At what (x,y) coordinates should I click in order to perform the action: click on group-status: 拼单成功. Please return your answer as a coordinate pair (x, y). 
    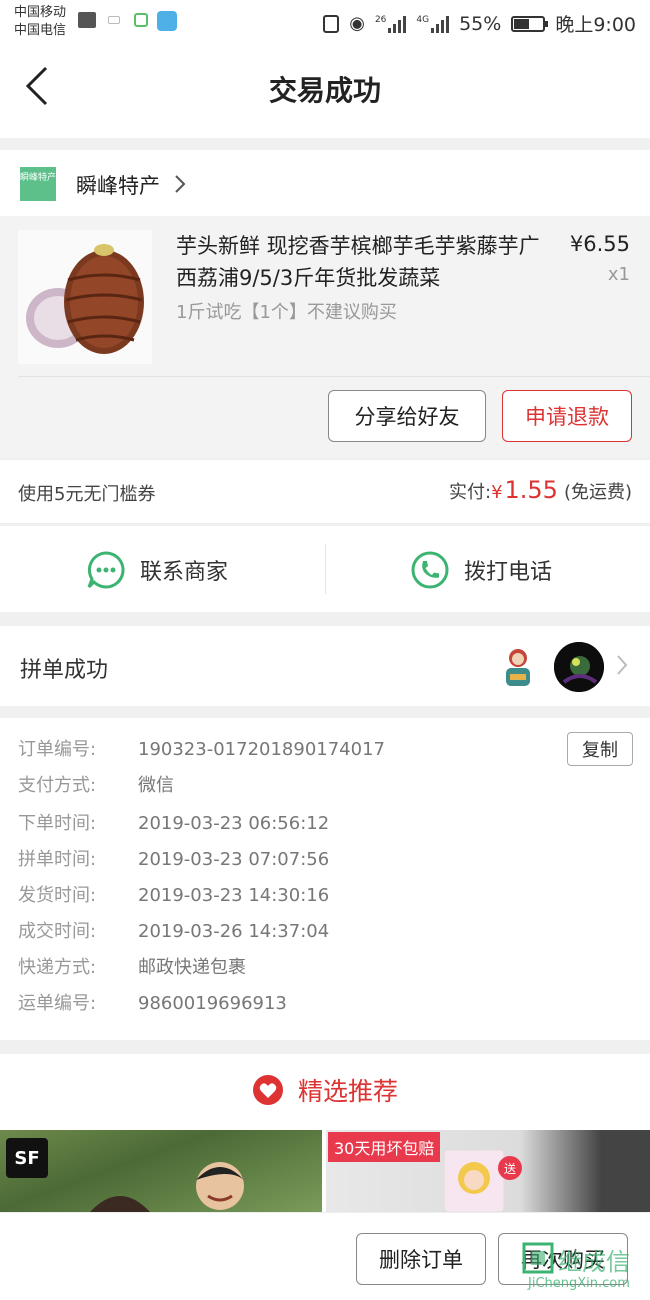
    Looking at the image, I should click on (64, 670).